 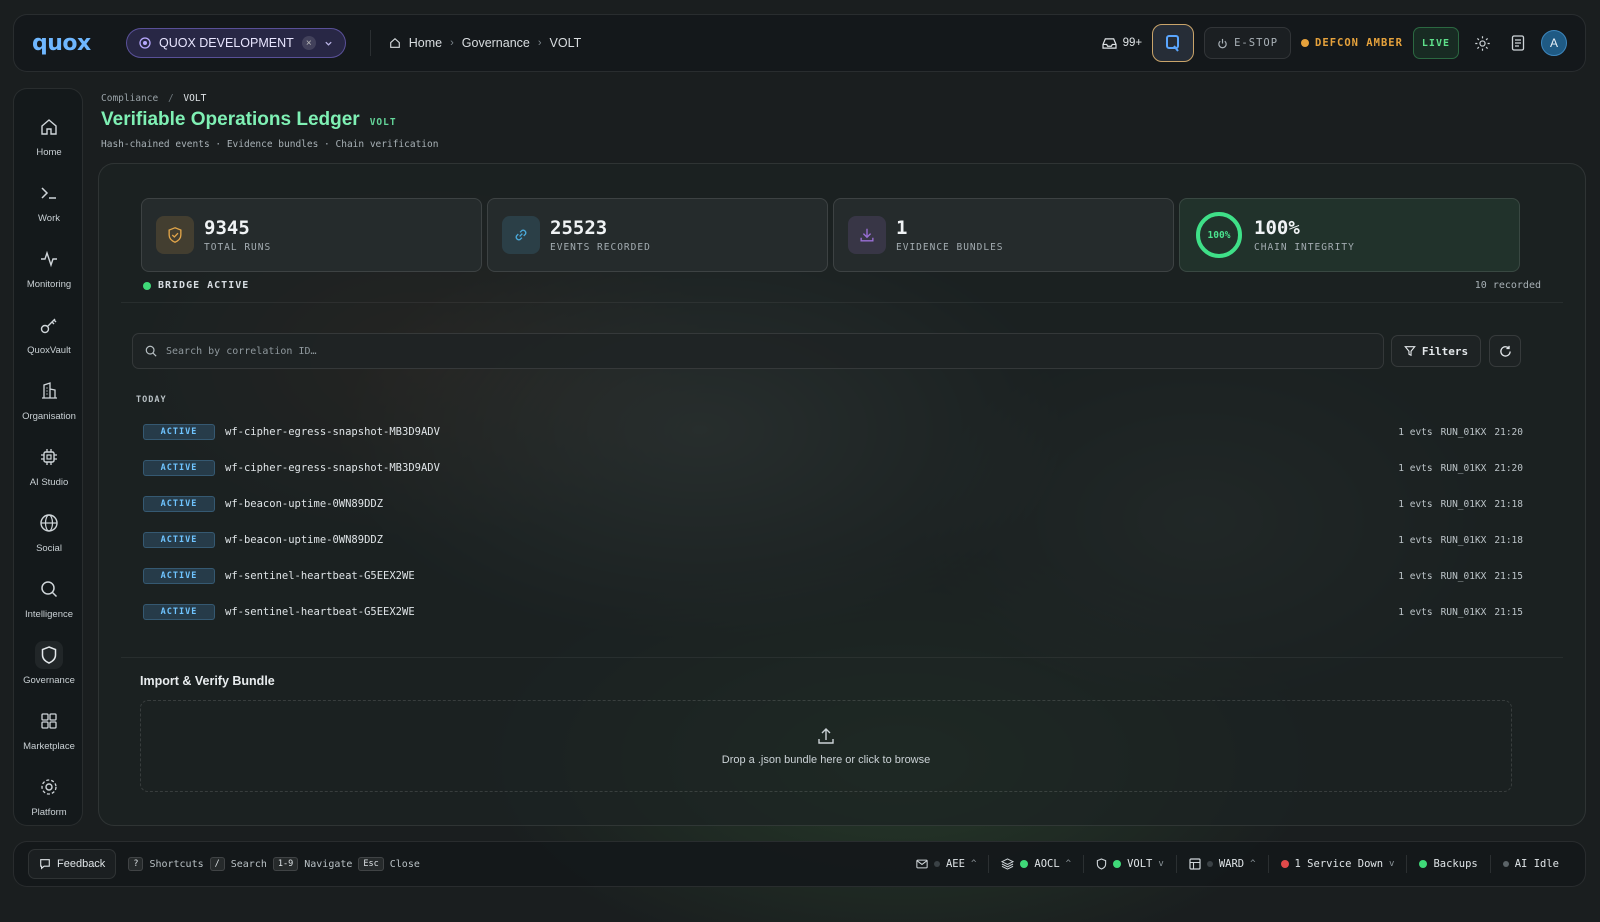 What do you see at coordinates (1121, 43) in the screenshot?
I see `inbox-button: 99+` at bounding box center [1121, 43].